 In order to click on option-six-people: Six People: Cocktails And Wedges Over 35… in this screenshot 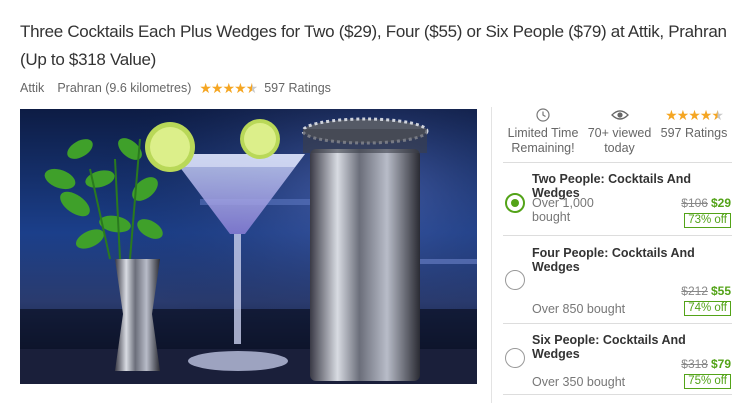, I will do `click(617, 359)`.